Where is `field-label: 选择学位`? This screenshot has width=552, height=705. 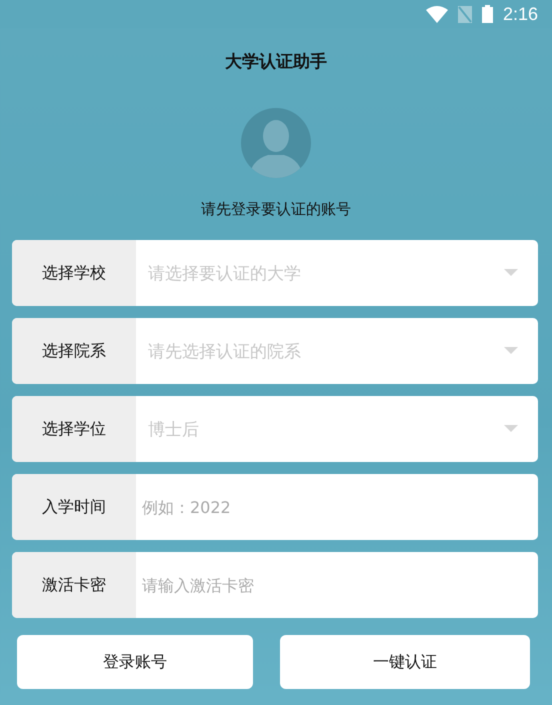
field-label: 选择学位 is located at coordinates (74, 429).